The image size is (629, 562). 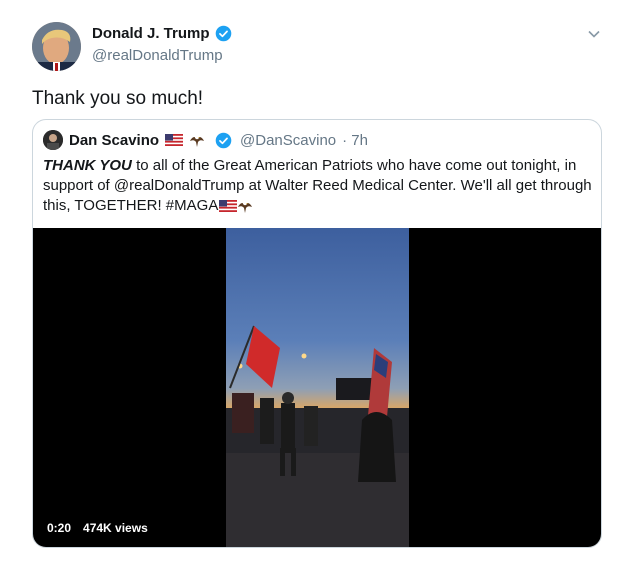 What do you see at coordinates (151, 33) in the screenshot?
I see `author-name: Donald J. Trump` at bounding box center [151, 33].